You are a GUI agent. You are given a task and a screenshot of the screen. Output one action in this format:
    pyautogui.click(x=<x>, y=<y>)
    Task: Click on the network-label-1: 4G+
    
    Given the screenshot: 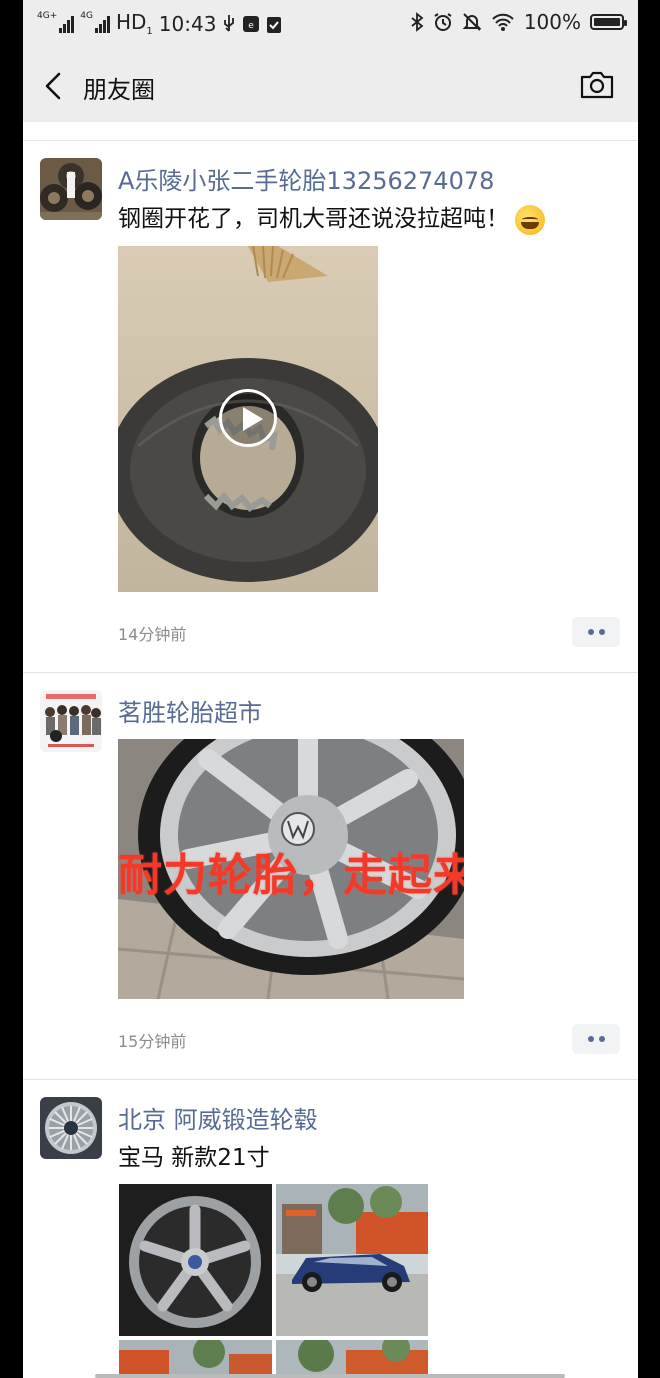 What is the action you would take?
    pyautogui.click(x=47, y=15)
    